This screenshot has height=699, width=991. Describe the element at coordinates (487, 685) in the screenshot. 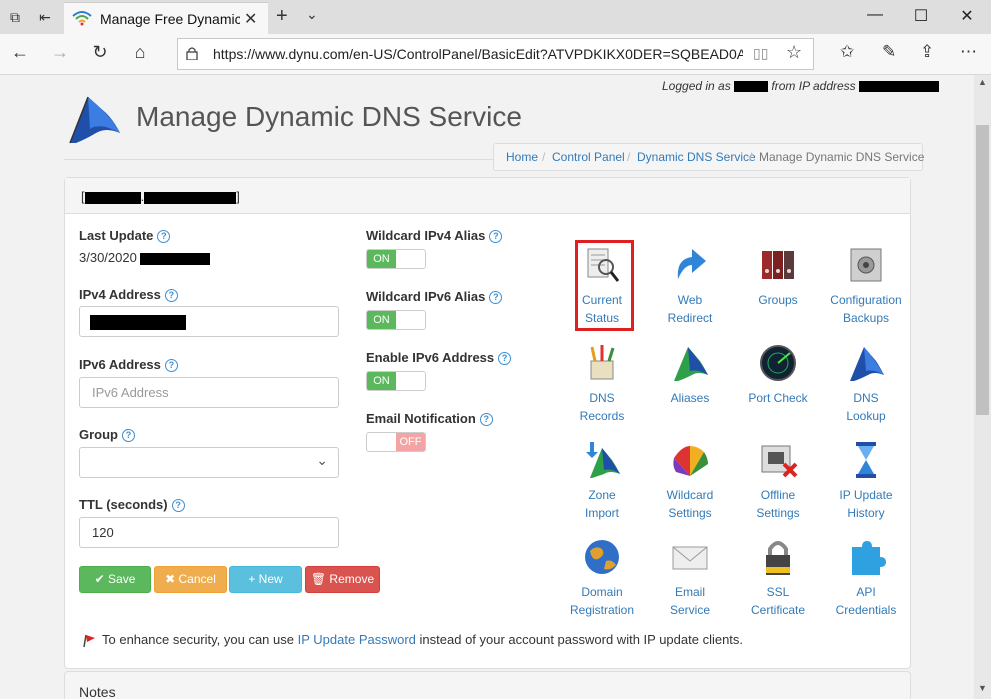

I see `notes-panel: Notes` at that location.